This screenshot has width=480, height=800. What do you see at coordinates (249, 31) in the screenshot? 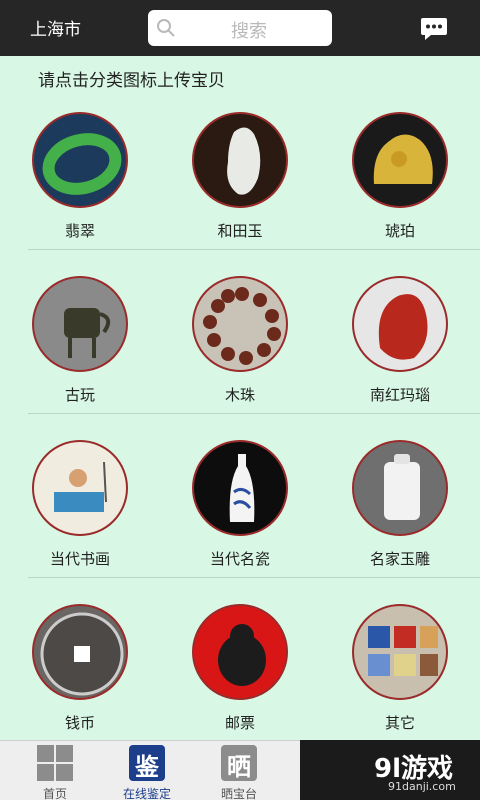
I see `search-placeholder: 搜索` at bounding box center [249, 31].